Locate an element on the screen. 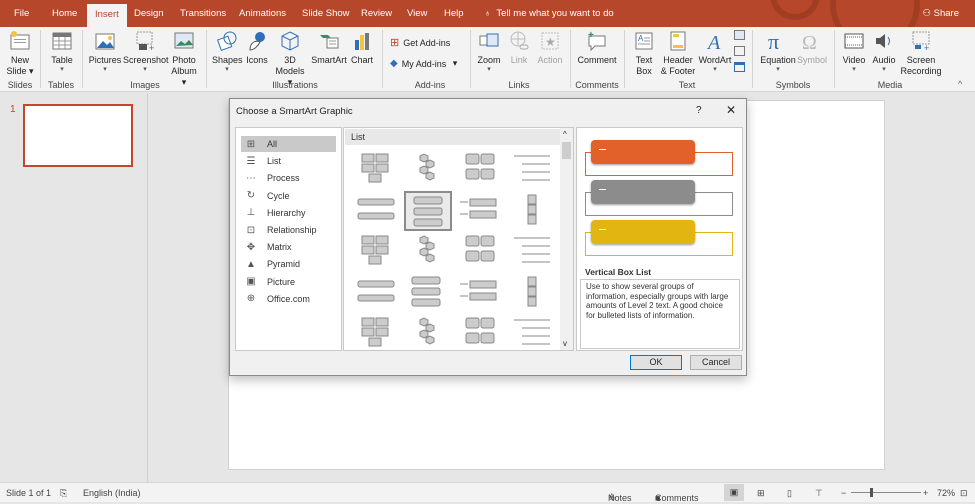  slideshow-button: ⊤ is located at coordinates (819, 493).